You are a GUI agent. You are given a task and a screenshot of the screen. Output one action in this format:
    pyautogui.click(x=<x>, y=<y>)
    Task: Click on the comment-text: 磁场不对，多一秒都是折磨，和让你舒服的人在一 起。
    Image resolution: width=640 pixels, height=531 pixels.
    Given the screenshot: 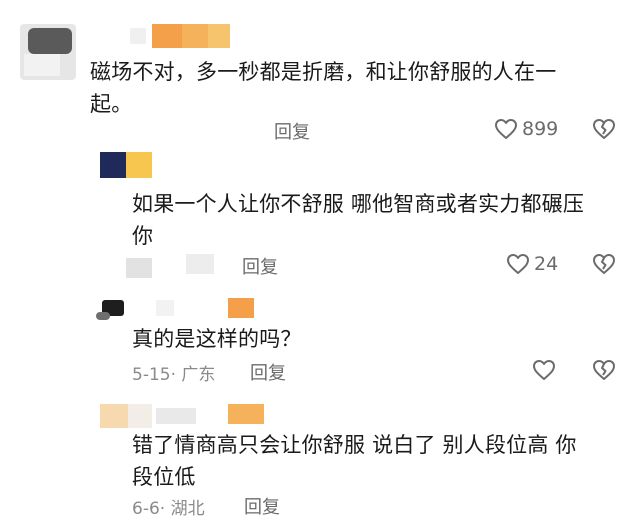 What is the action you would take?
    pyautogui.click(x=323, y=88)
    